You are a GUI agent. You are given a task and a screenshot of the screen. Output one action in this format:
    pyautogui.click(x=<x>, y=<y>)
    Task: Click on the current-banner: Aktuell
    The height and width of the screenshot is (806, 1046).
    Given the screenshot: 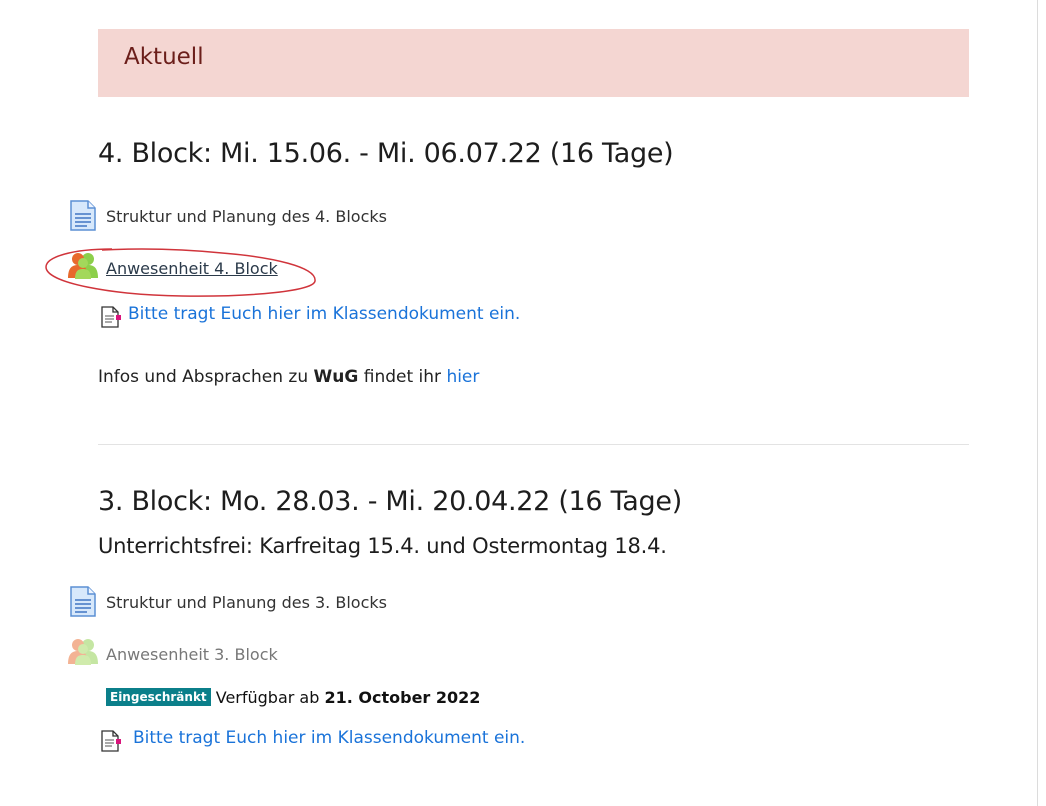 What is the action you would take?
    pyautogui.click(x=533, y=63)
    